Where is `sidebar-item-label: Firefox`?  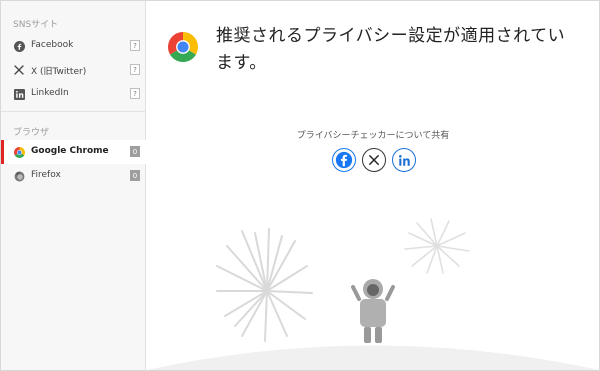 sidebar-item-label: Firefox is located at coordinates (46, 175).